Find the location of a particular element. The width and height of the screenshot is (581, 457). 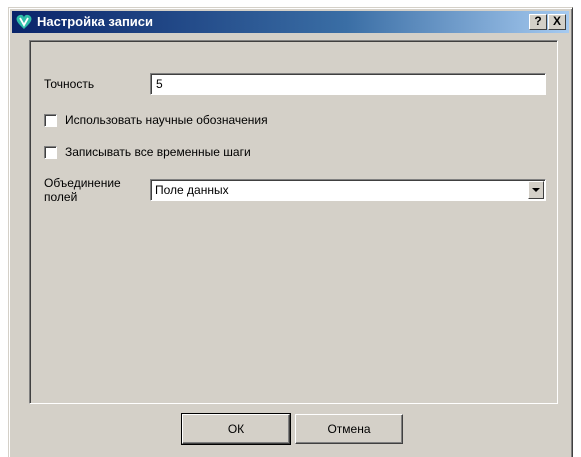

help-button: ? is located at coordinates (538, 22).